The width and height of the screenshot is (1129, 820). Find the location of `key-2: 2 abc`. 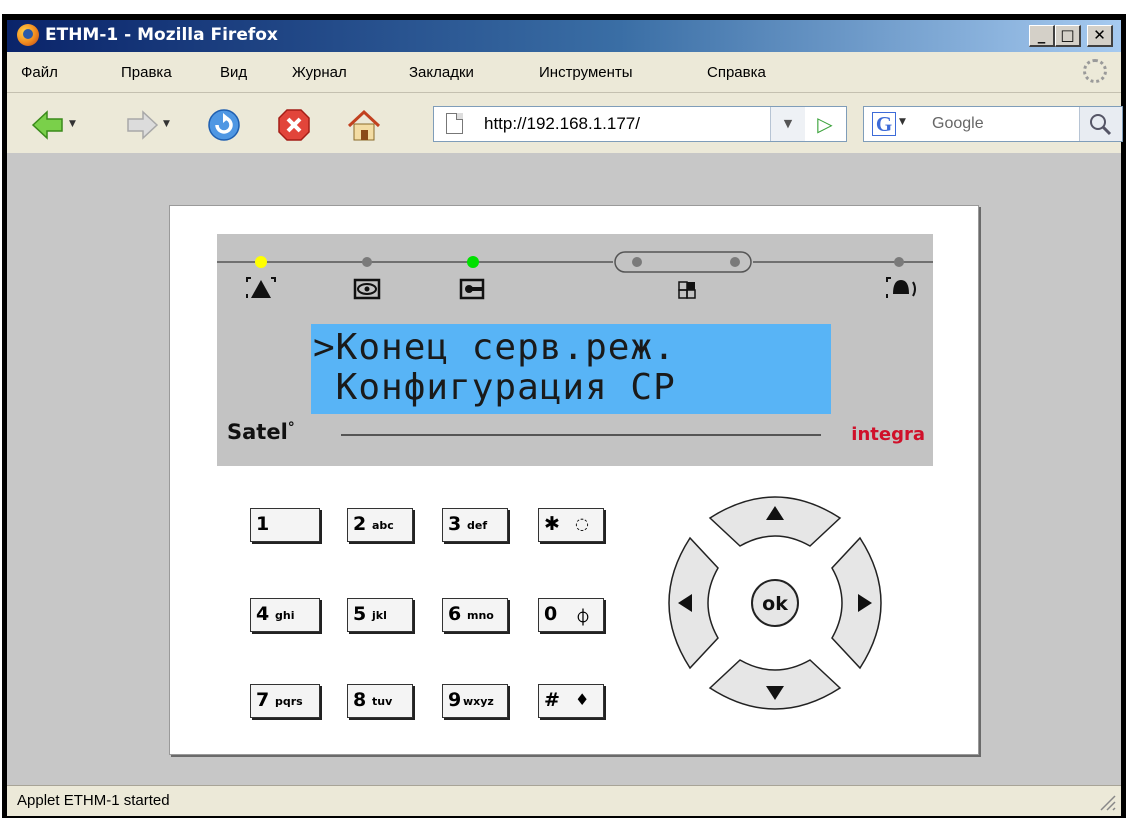

key-2: 2 abc is located at coordinates (380, 525).